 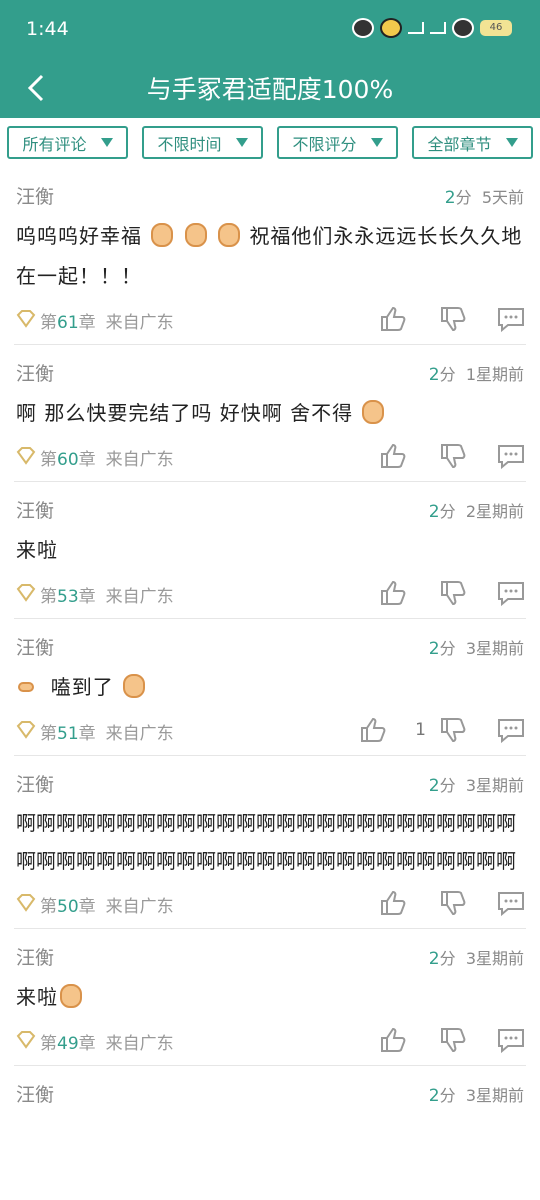 What do you see at coordinates (463, 28) in the screenshot?
I see `wifi-icon` at bounding box center [463, 28].